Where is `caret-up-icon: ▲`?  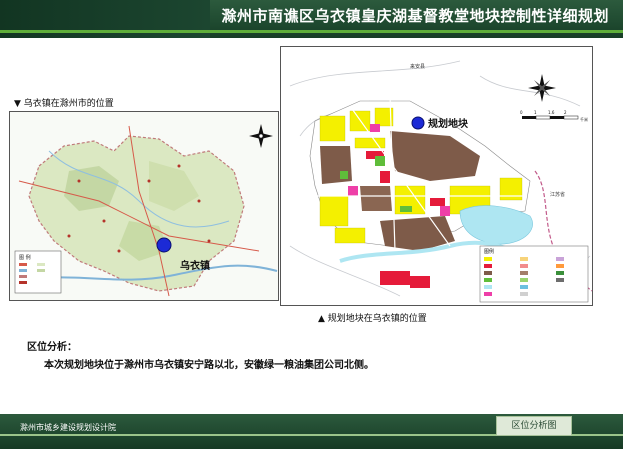 caret-up-icon: ▲ is located at coordinates (323, 319).